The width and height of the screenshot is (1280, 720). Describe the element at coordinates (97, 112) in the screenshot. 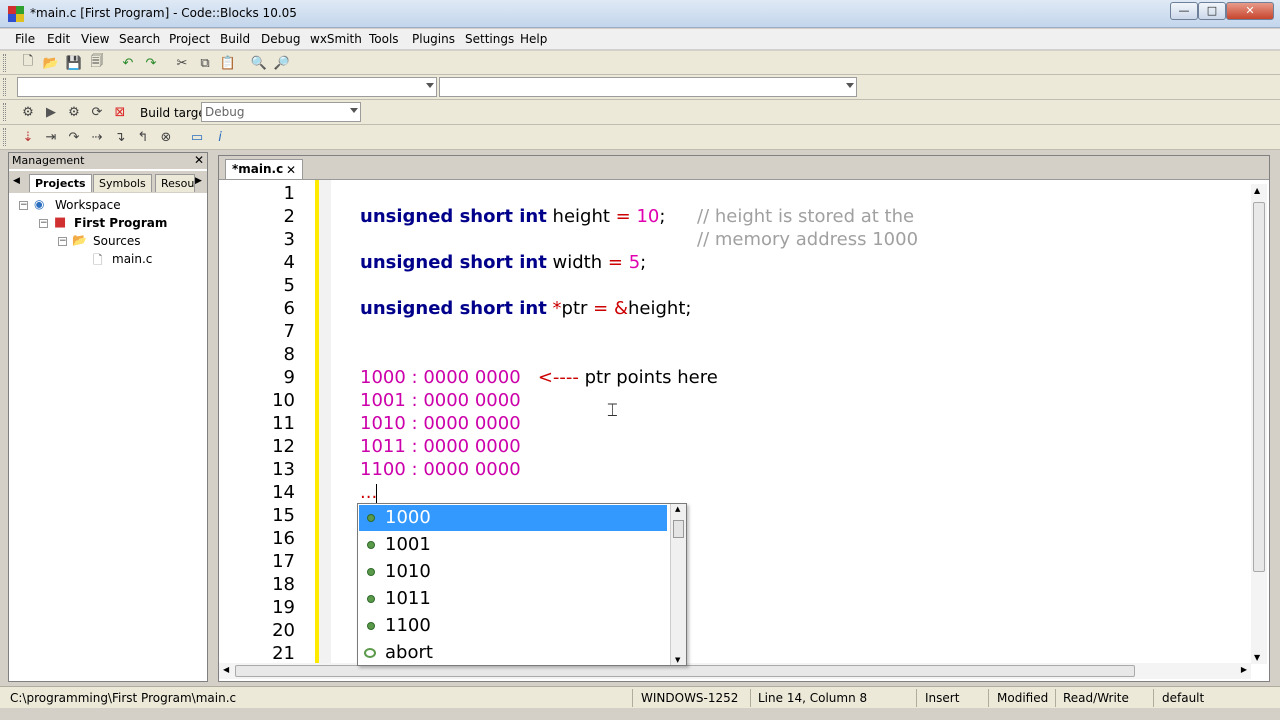

I see `rebuild-icon: ⟳` at that location.